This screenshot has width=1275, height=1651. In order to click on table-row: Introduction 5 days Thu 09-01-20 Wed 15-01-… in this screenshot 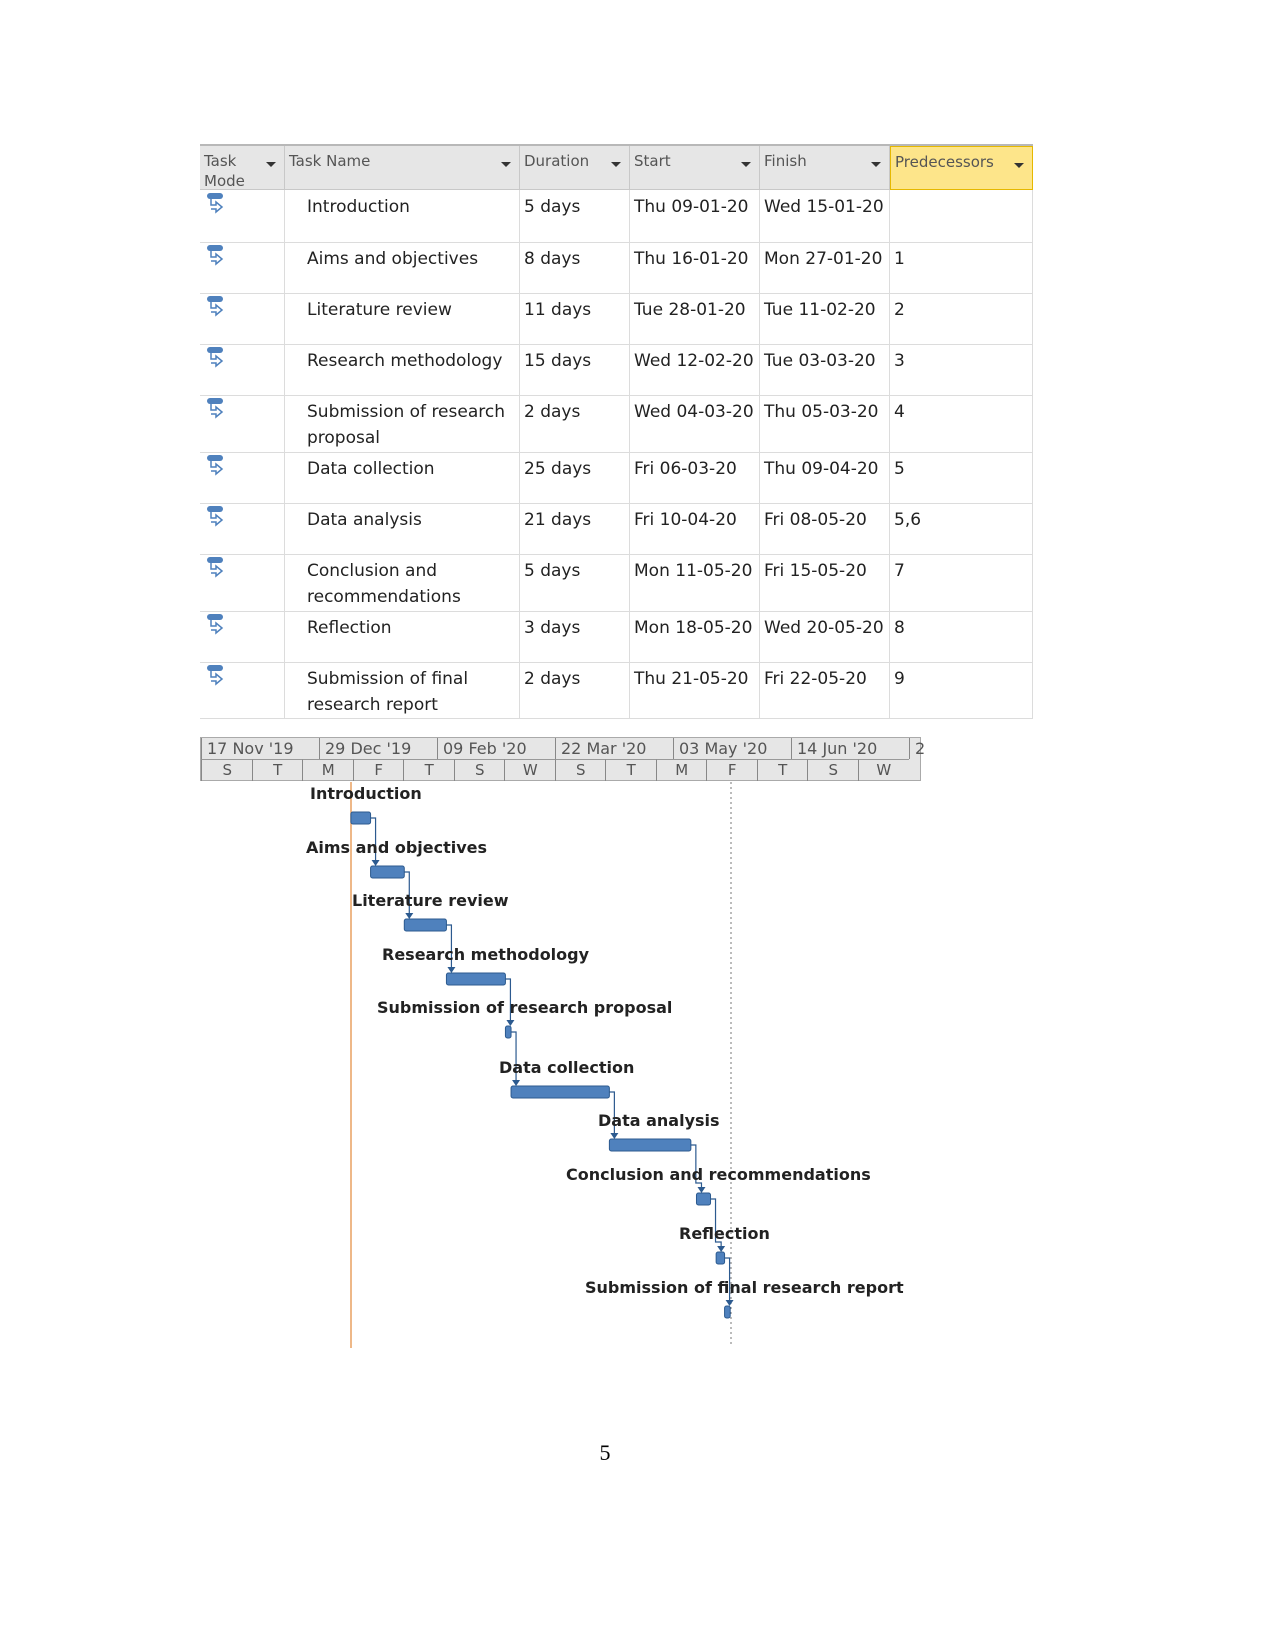, I will do `click(616, 216)`.